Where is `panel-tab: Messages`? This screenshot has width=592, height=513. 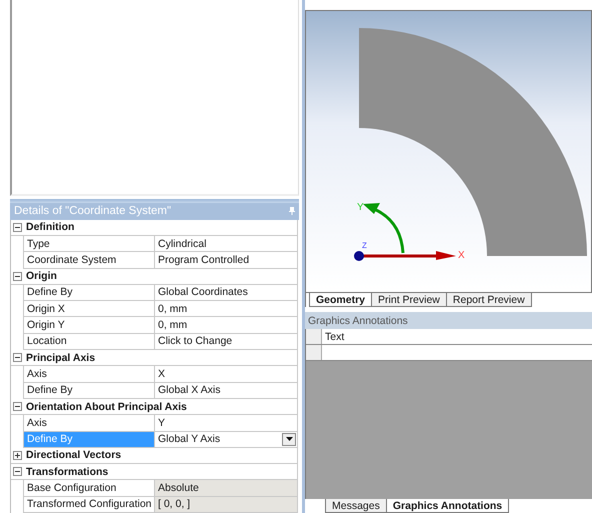 panel-tab: Messages is located at coordinates (356, 506).